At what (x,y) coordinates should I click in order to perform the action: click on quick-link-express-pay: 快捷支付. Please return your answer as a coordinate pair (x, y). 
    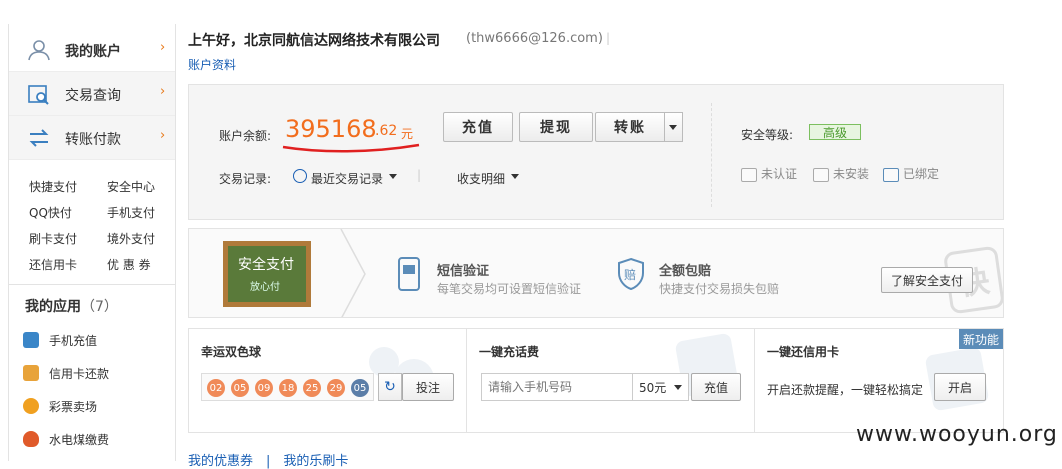
    Looking at the image, I should click on (53, 186).